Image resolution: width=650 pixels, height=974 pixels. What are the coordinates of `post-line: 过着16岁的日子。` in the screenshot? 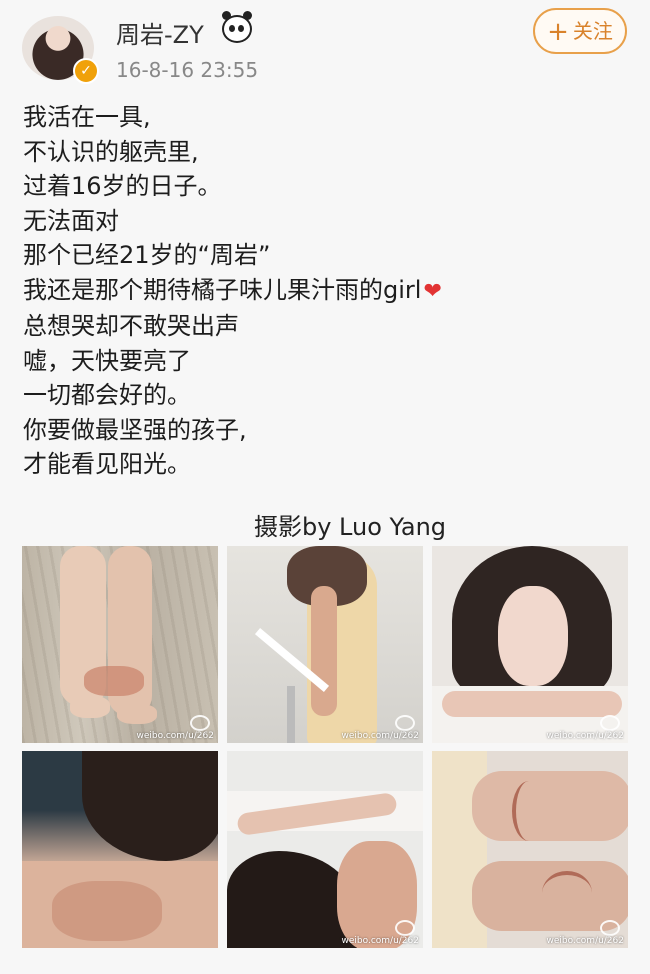 It's located at (122, 186).